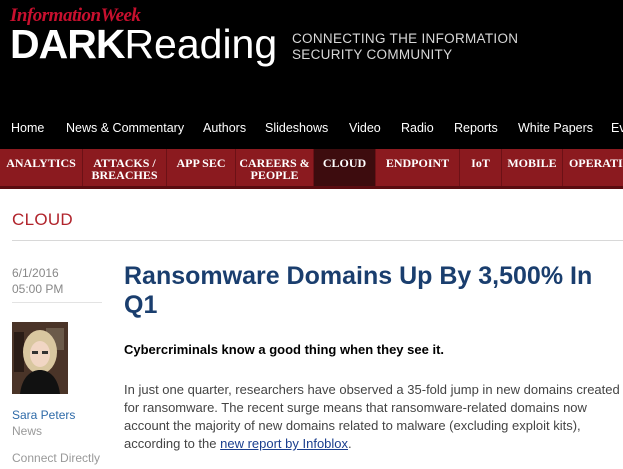 This screenshot has width=623, height=469. What do you see at coordinates (35, 273) in the screenshot?
I see `publish-date: 6/1/2016` at bounding box center [35, 273].